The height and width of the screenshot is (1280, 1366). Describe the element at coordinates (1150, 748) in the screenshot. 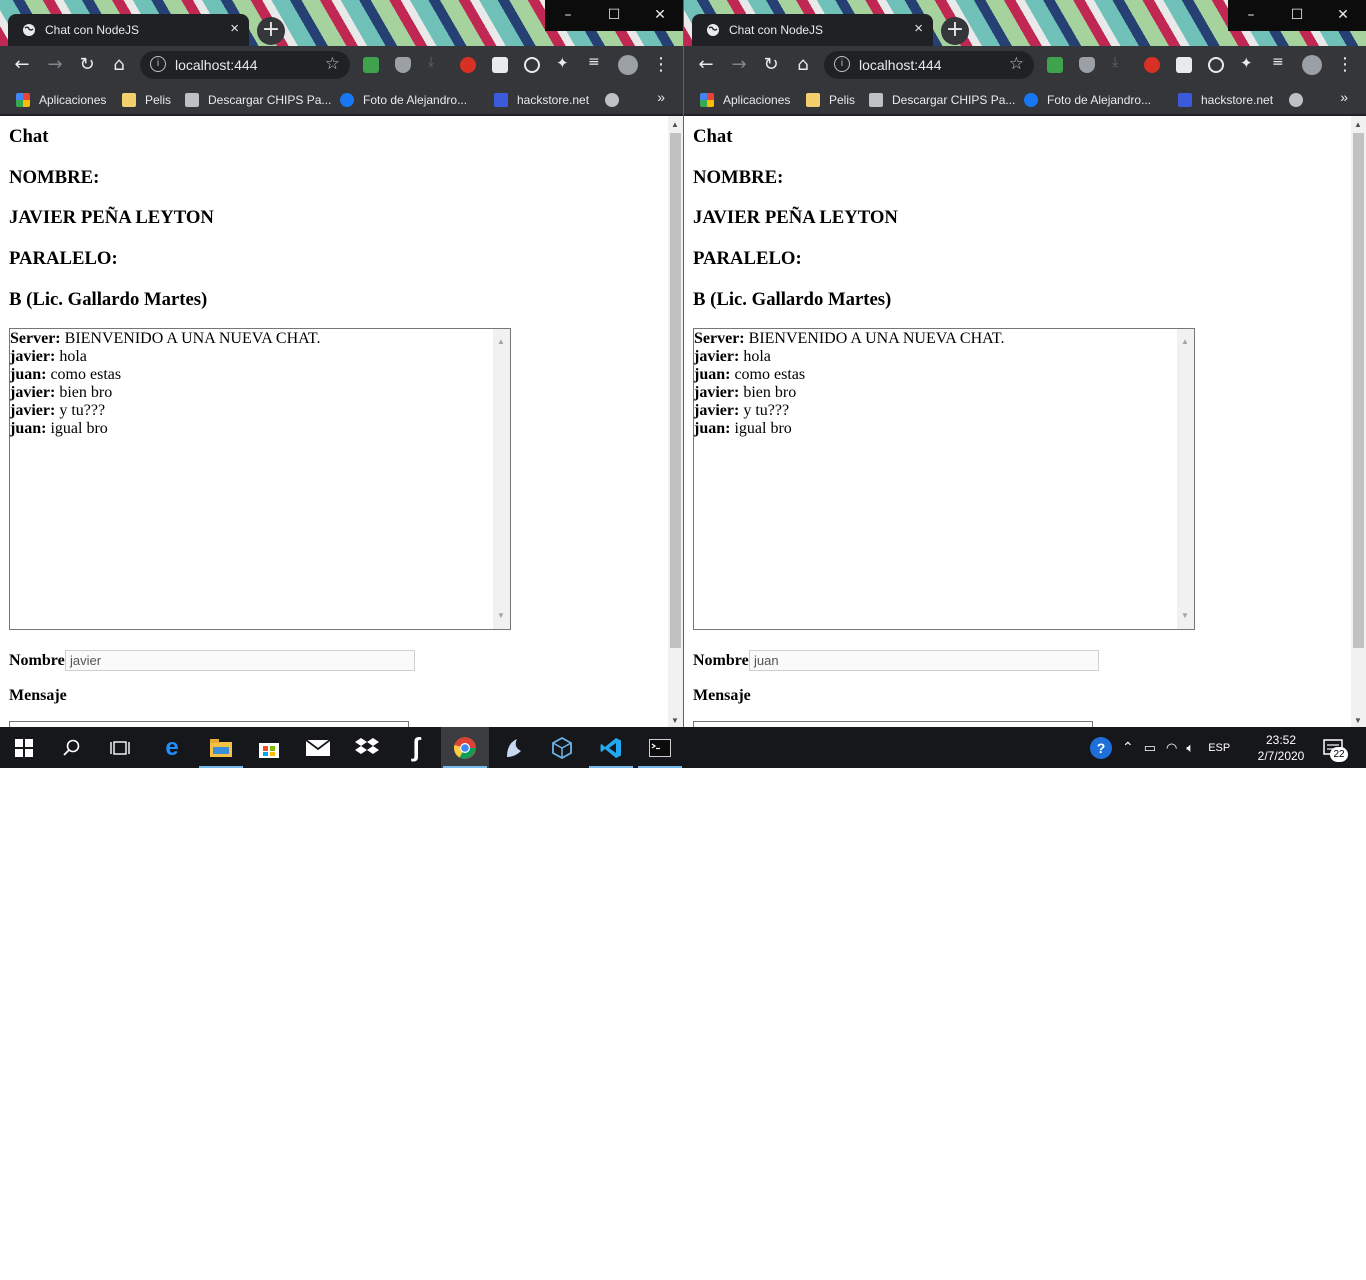

I see `battery-icon: ▭` at that location.